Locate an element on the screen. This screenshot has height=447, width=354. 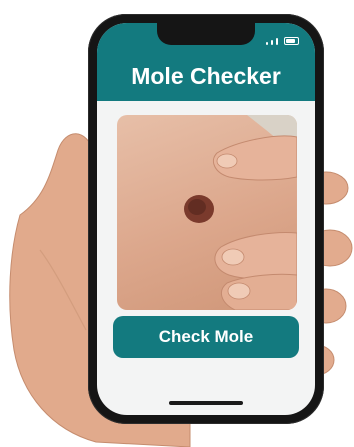
status-bar is located at coordinates (282, 41).